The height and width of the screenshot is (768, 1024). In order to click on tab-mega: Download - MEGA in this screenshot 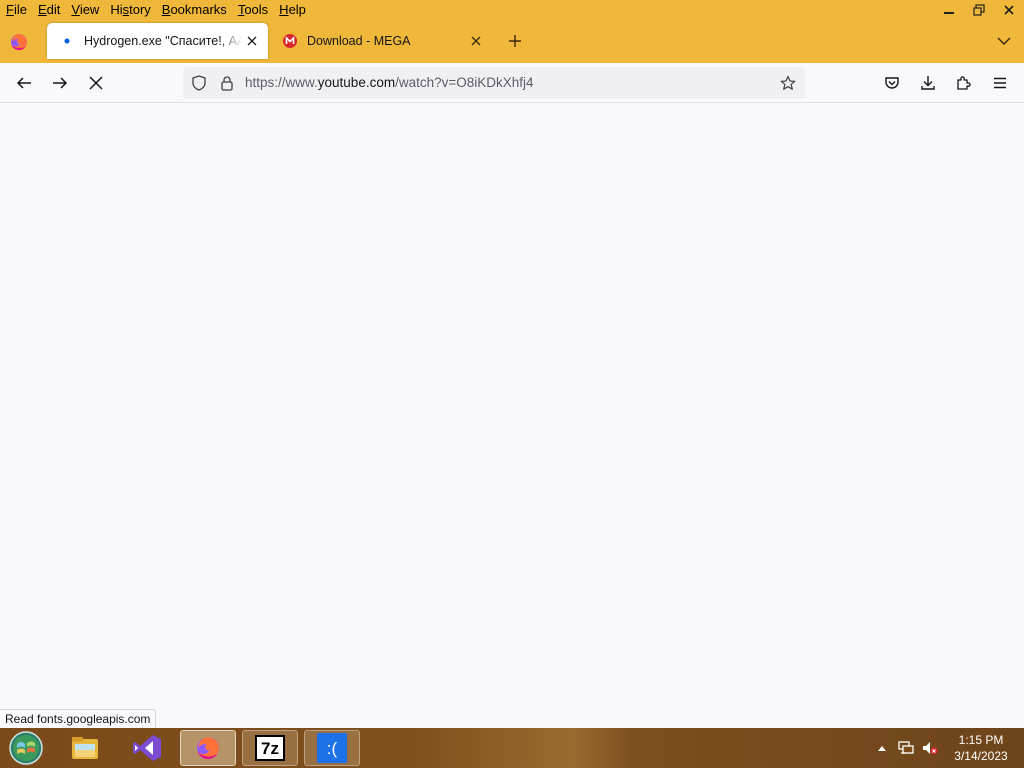, I will do `click(381, 41)`.